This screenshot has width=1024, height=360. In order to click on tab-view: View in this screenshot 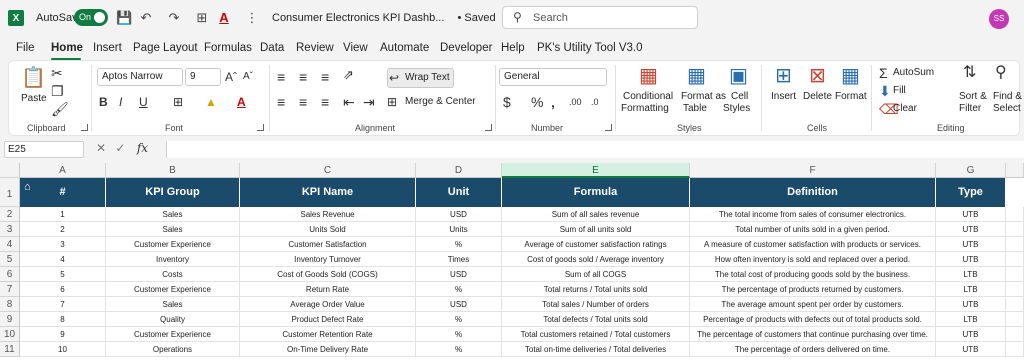, I will do `click(355, 48)`.